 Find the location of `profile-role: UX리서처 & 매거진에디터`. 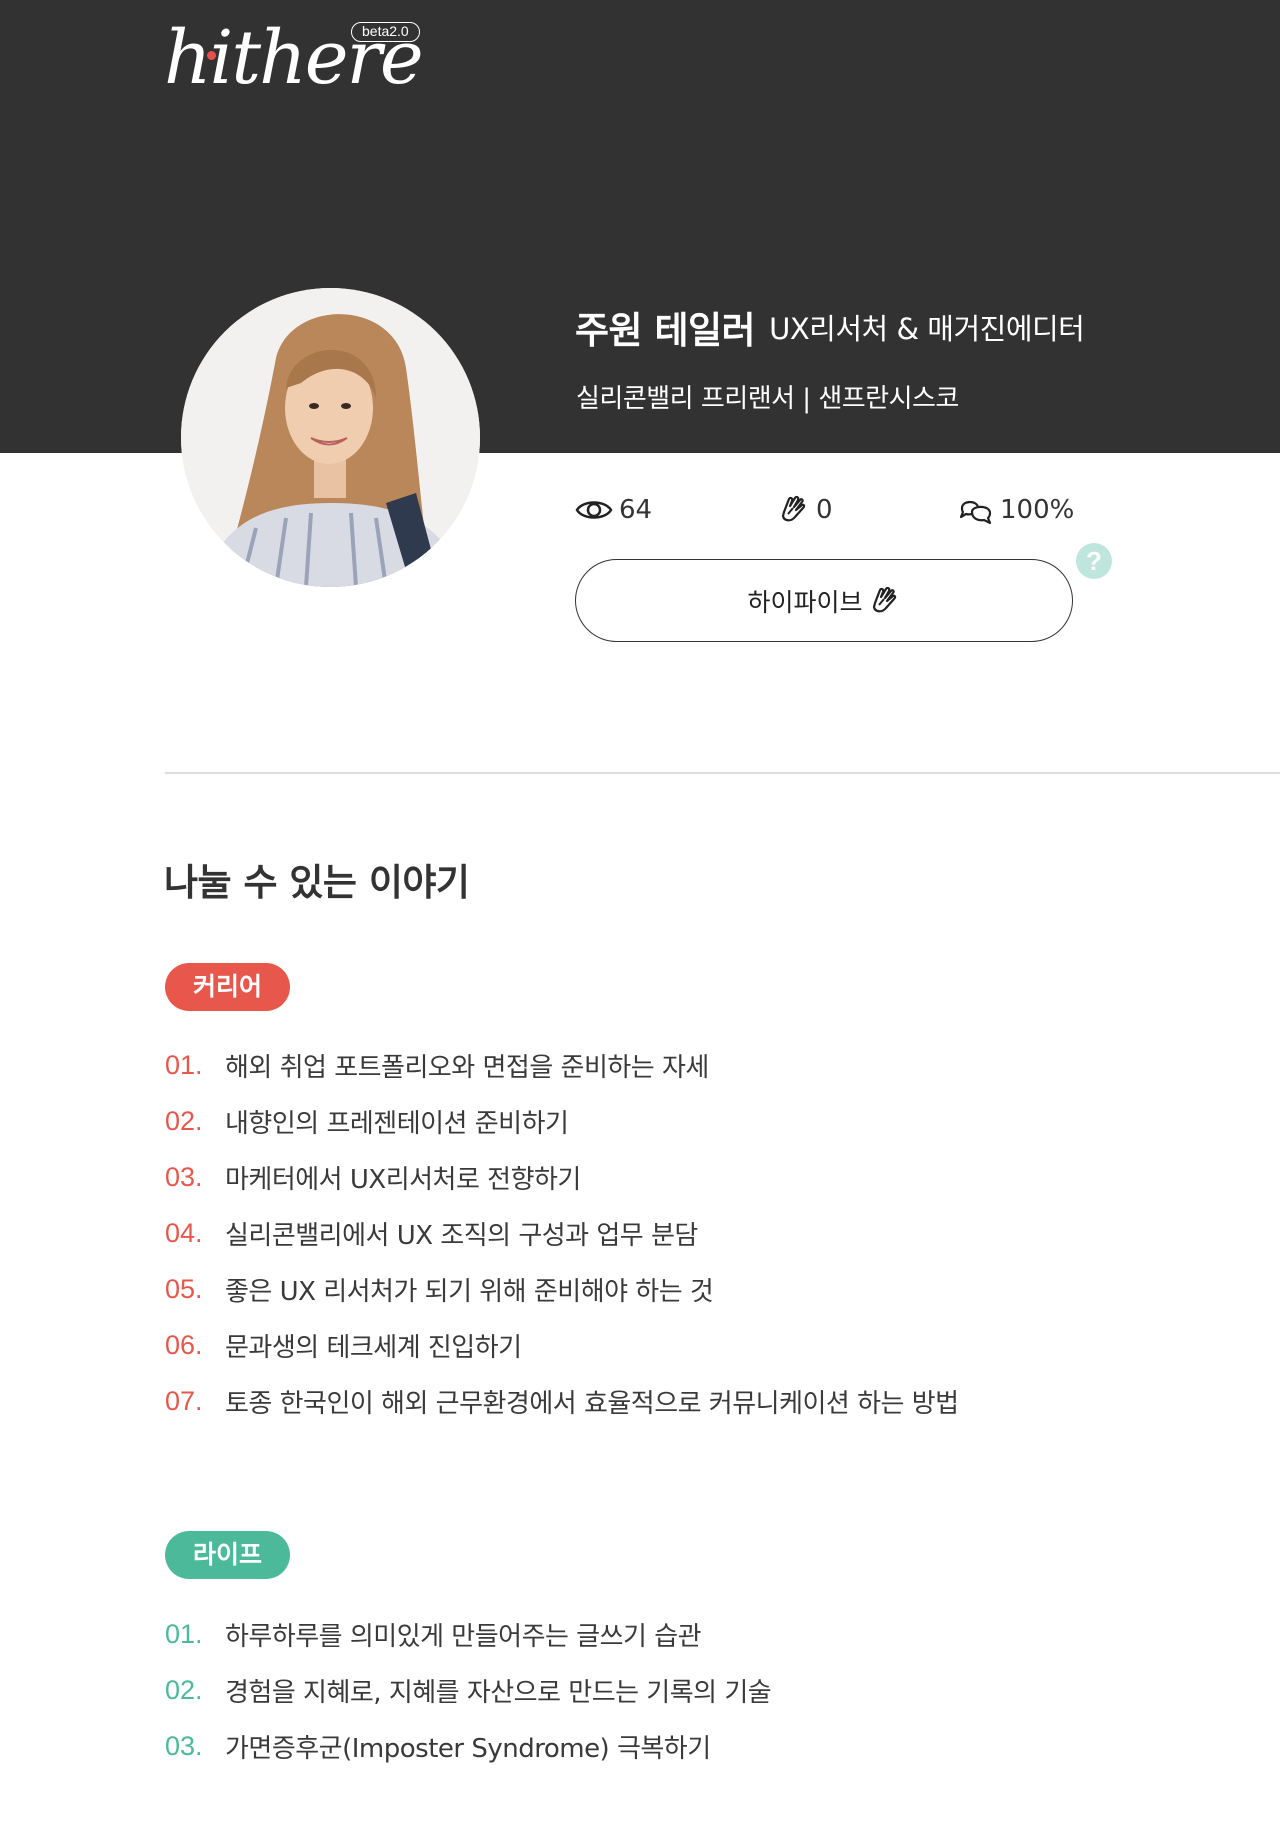

profile-role: UX리서처 & 매거진에디터 is located at coordinates (927, 329).